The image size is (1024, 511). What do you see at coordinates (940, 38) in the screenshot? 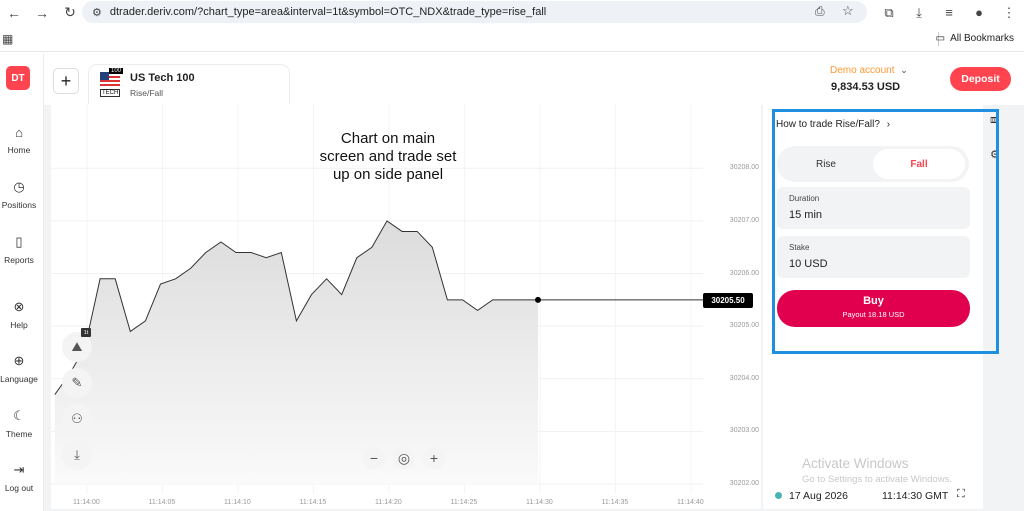
I see `folder-icon: ▭` at bounding box center [940, 38].